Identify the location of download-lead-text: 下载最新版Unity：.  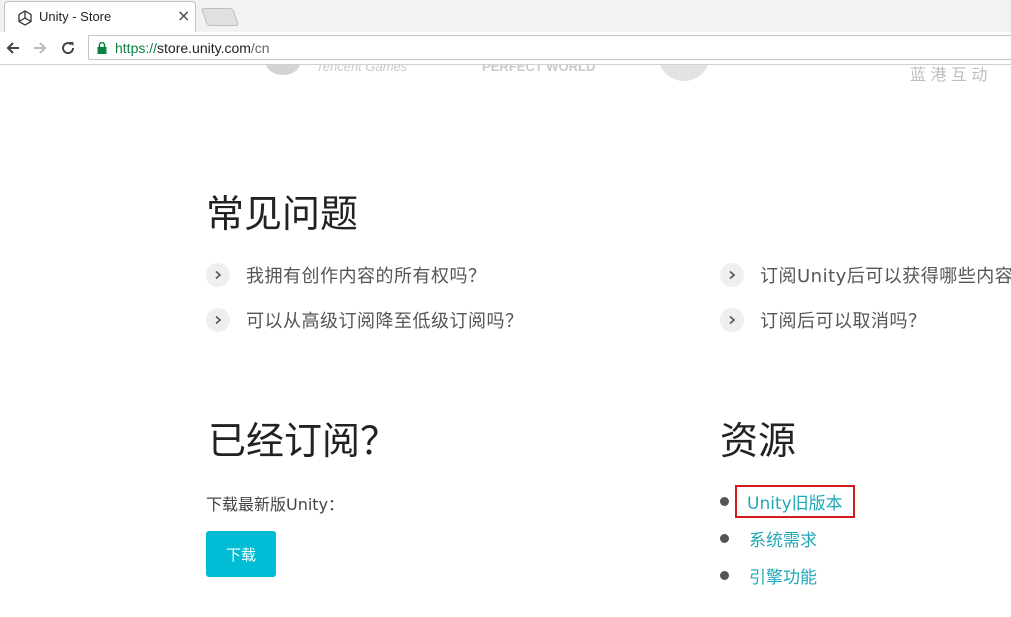
(275, 504).